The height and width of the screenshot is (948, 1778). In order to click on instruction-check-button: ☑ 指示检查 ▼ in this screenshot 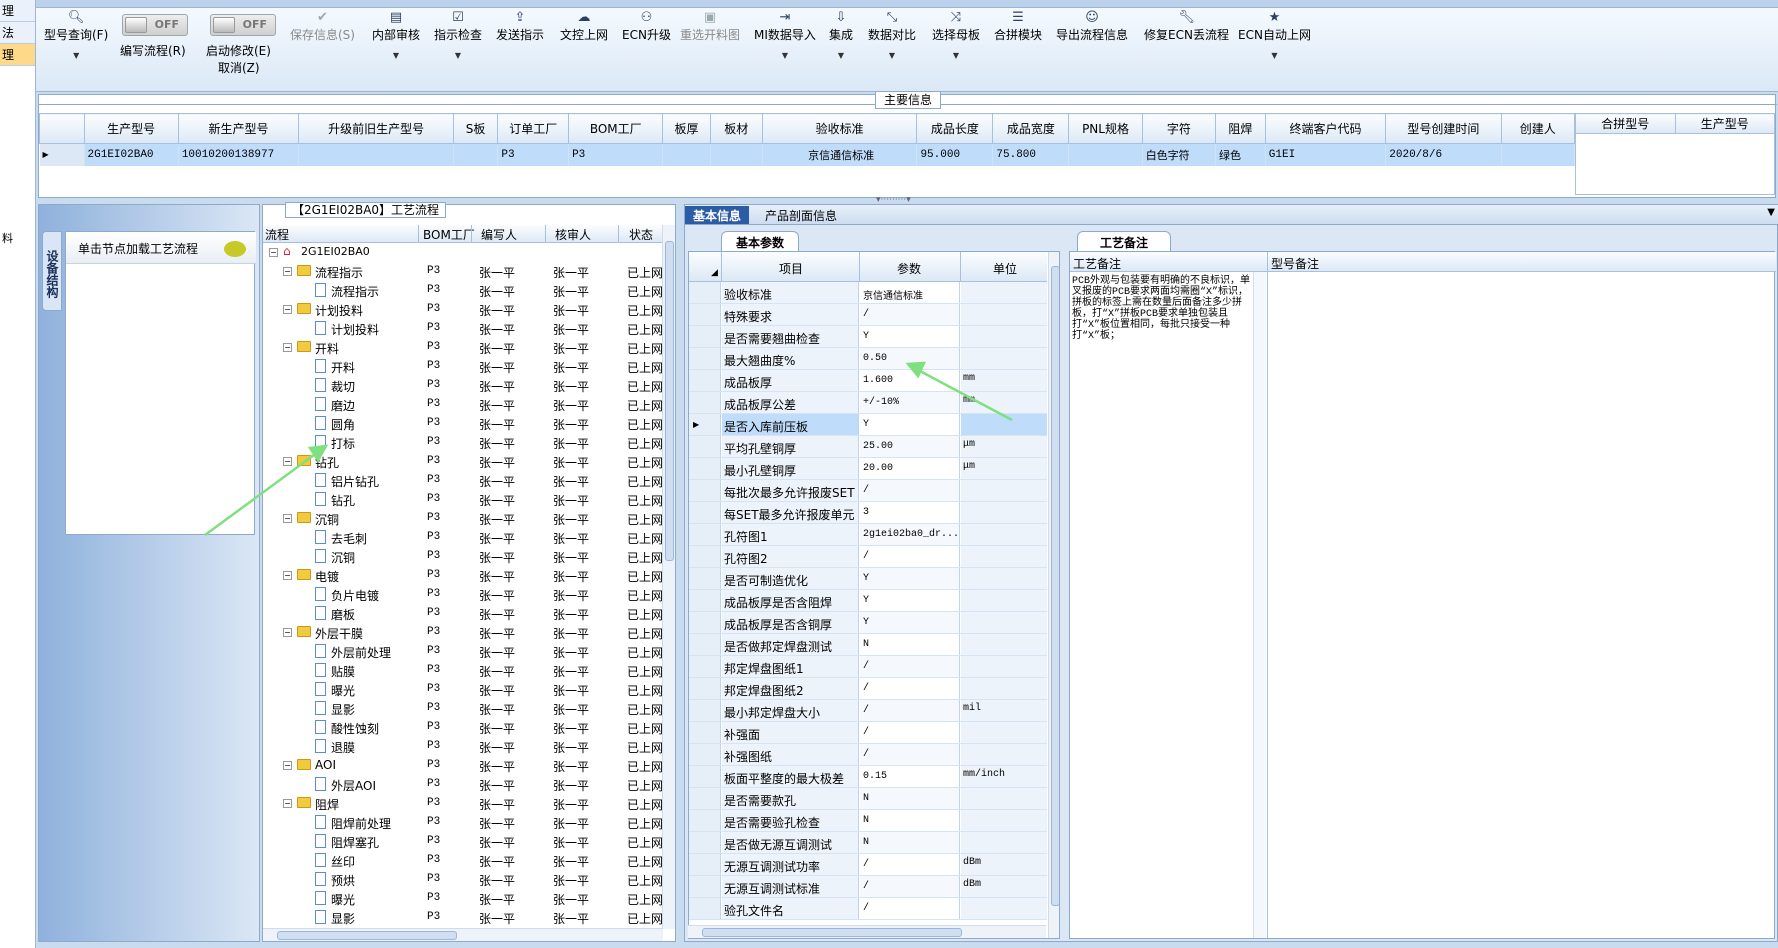, I will do `click(458, 35)`.